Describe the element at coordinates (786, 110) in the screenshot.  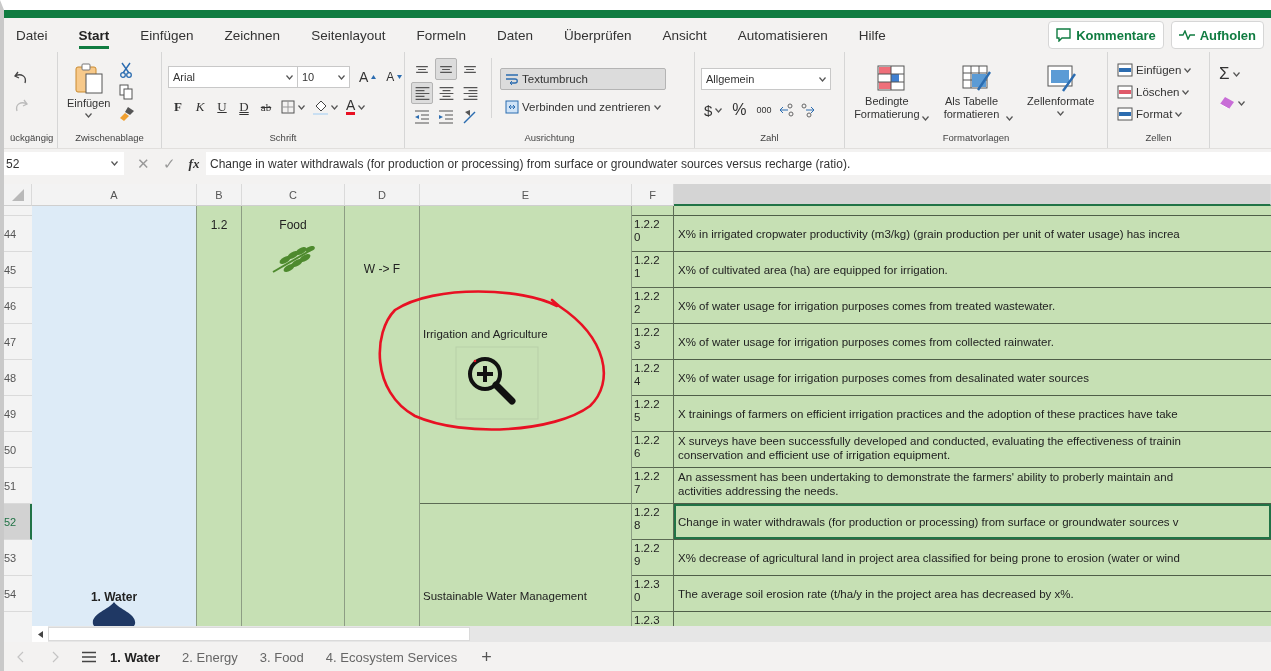
I see `increase-decimal-icon` at that location.